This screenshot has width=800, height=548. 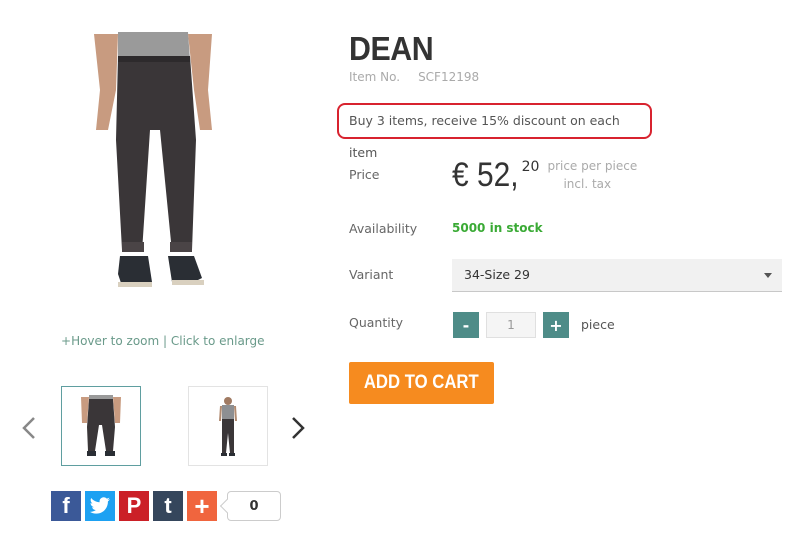 I want to click on add-to-cart-button: ADD TO CART, so click(x=421, y=383).